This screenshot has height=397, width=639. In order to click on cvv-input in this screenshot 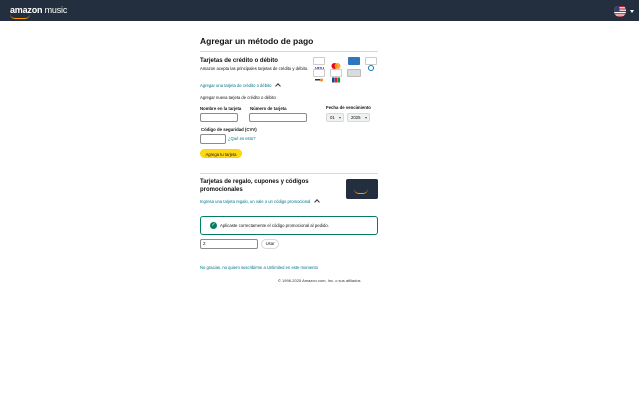, I will do `click(213, 139)`.